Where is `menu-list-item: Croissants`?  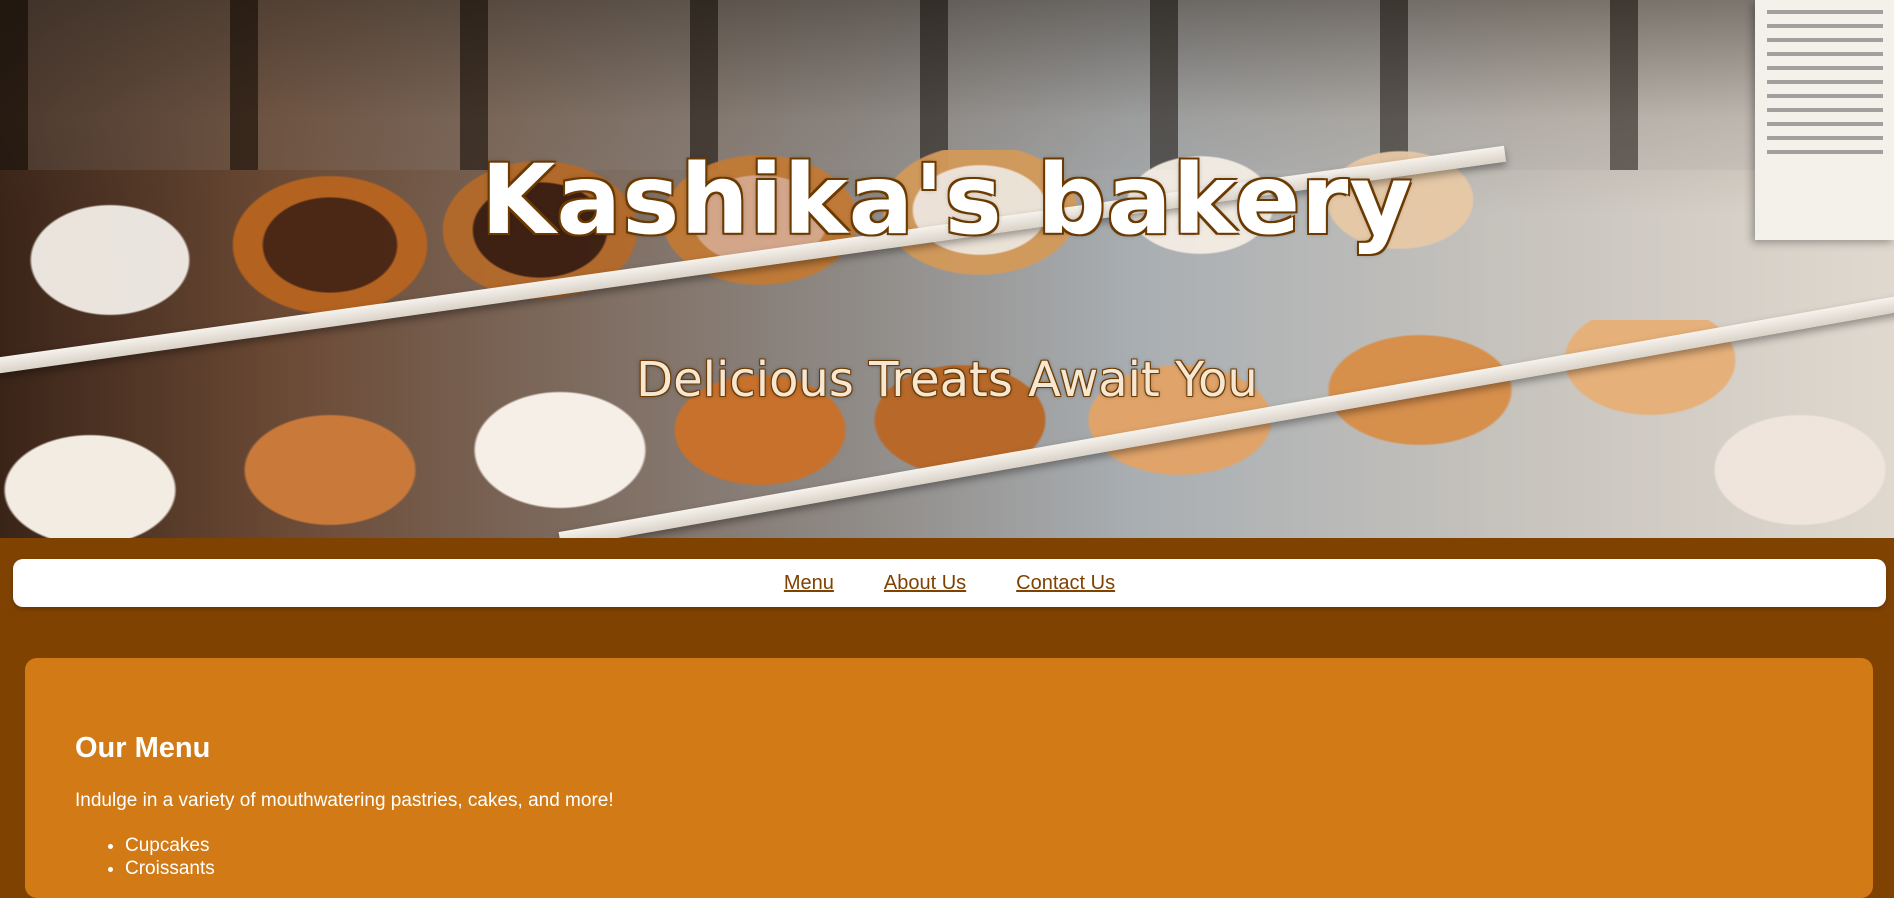 menu-list-item: Croissants is located at coordinates (170, 868).